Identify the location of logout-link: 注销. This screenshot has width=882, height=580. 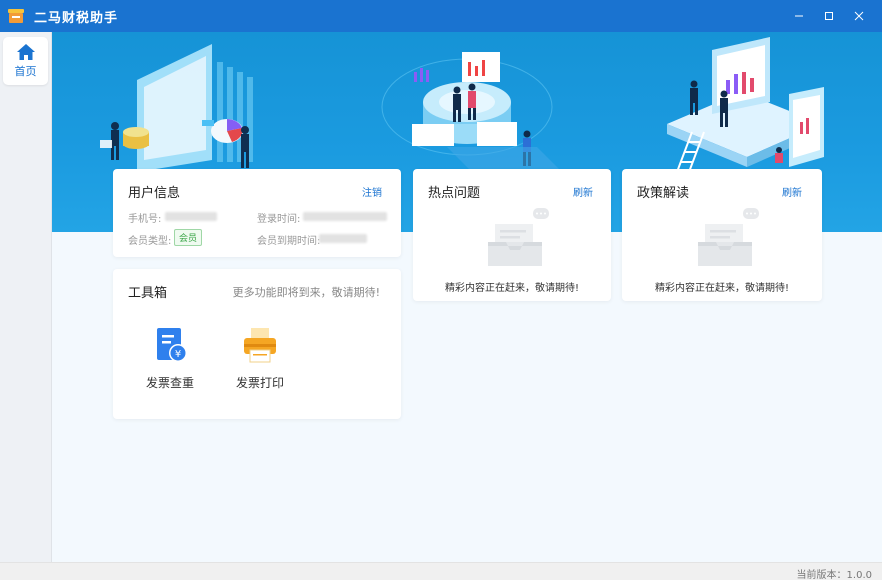
(372, 191).